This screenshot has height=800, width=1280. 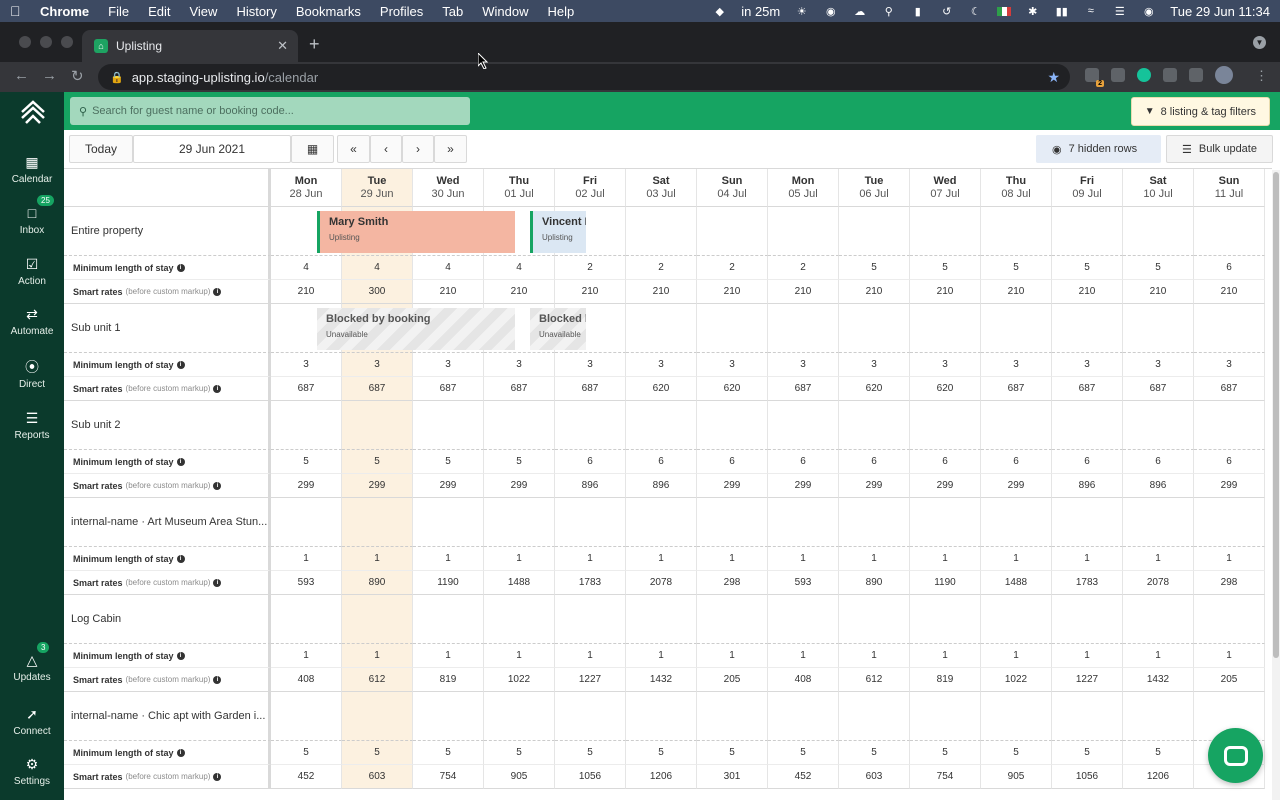 What do you see at coordinates (212, 149) in the screenshot?
I see `date-input: 29 Jun 2021` at bounding box center [212, 149].